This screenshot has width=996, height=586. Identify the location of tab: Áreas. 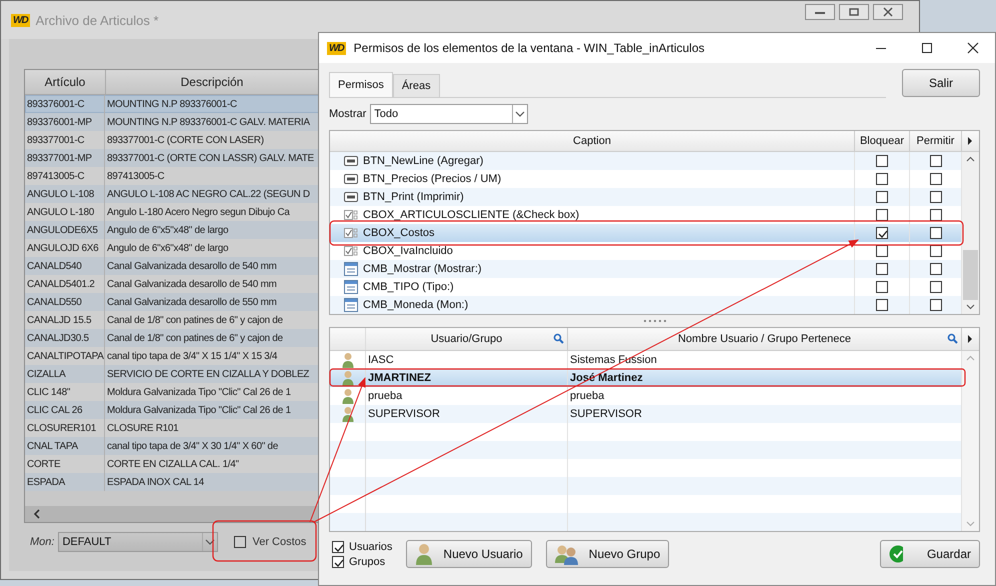
(416, 85).